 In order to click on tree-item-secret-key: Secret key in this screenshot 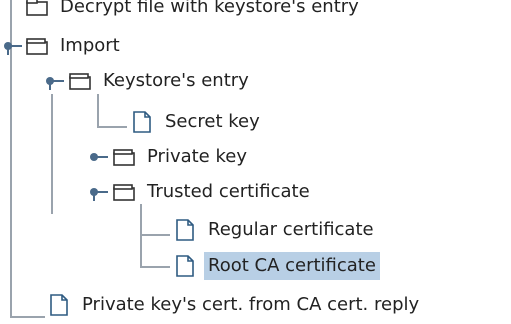, I will do `click(197, 122)`.